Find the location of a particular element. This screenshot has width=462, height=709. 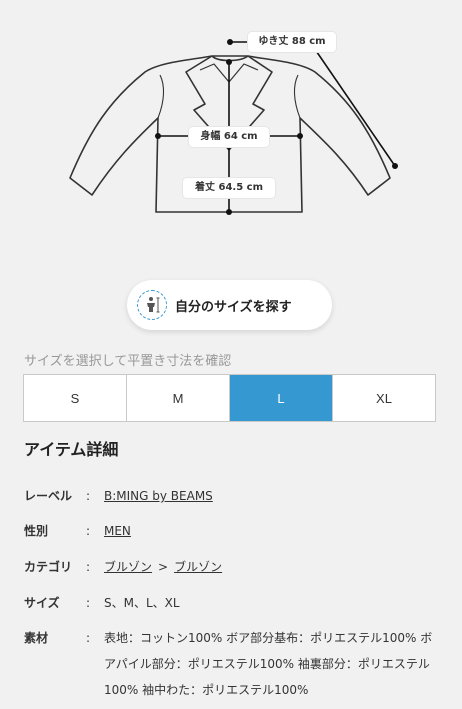

find-my-size-label: 自分のサイズを探す is located at coordinates (233, 307).